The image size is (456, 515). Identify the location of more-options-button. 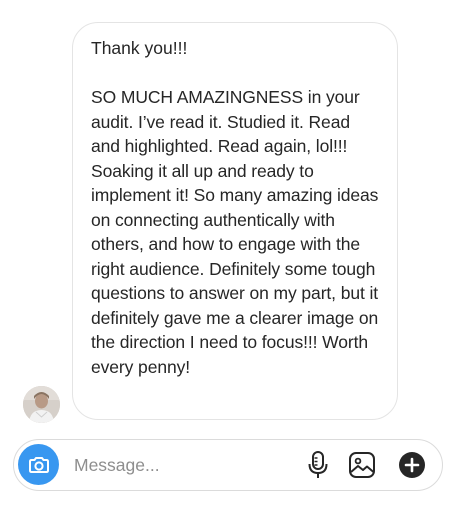
(412, 465).